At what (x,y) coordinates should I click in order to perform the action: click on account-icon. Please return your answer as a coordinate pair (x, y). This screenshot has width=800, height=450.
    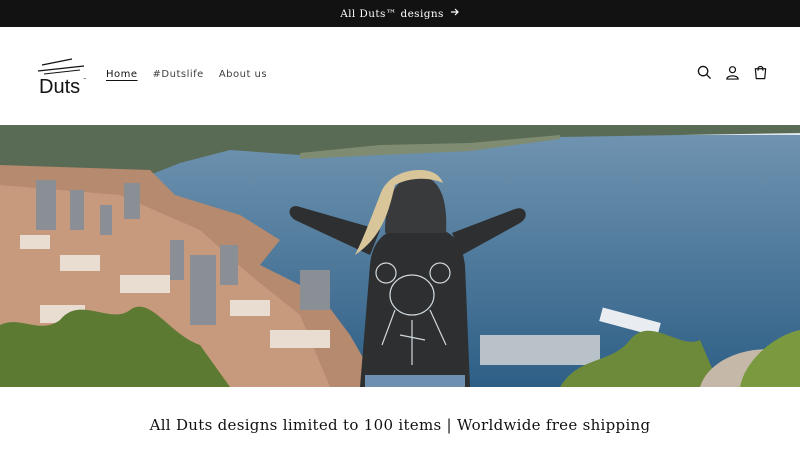
    Looking at the image, I should click on (732, 72).